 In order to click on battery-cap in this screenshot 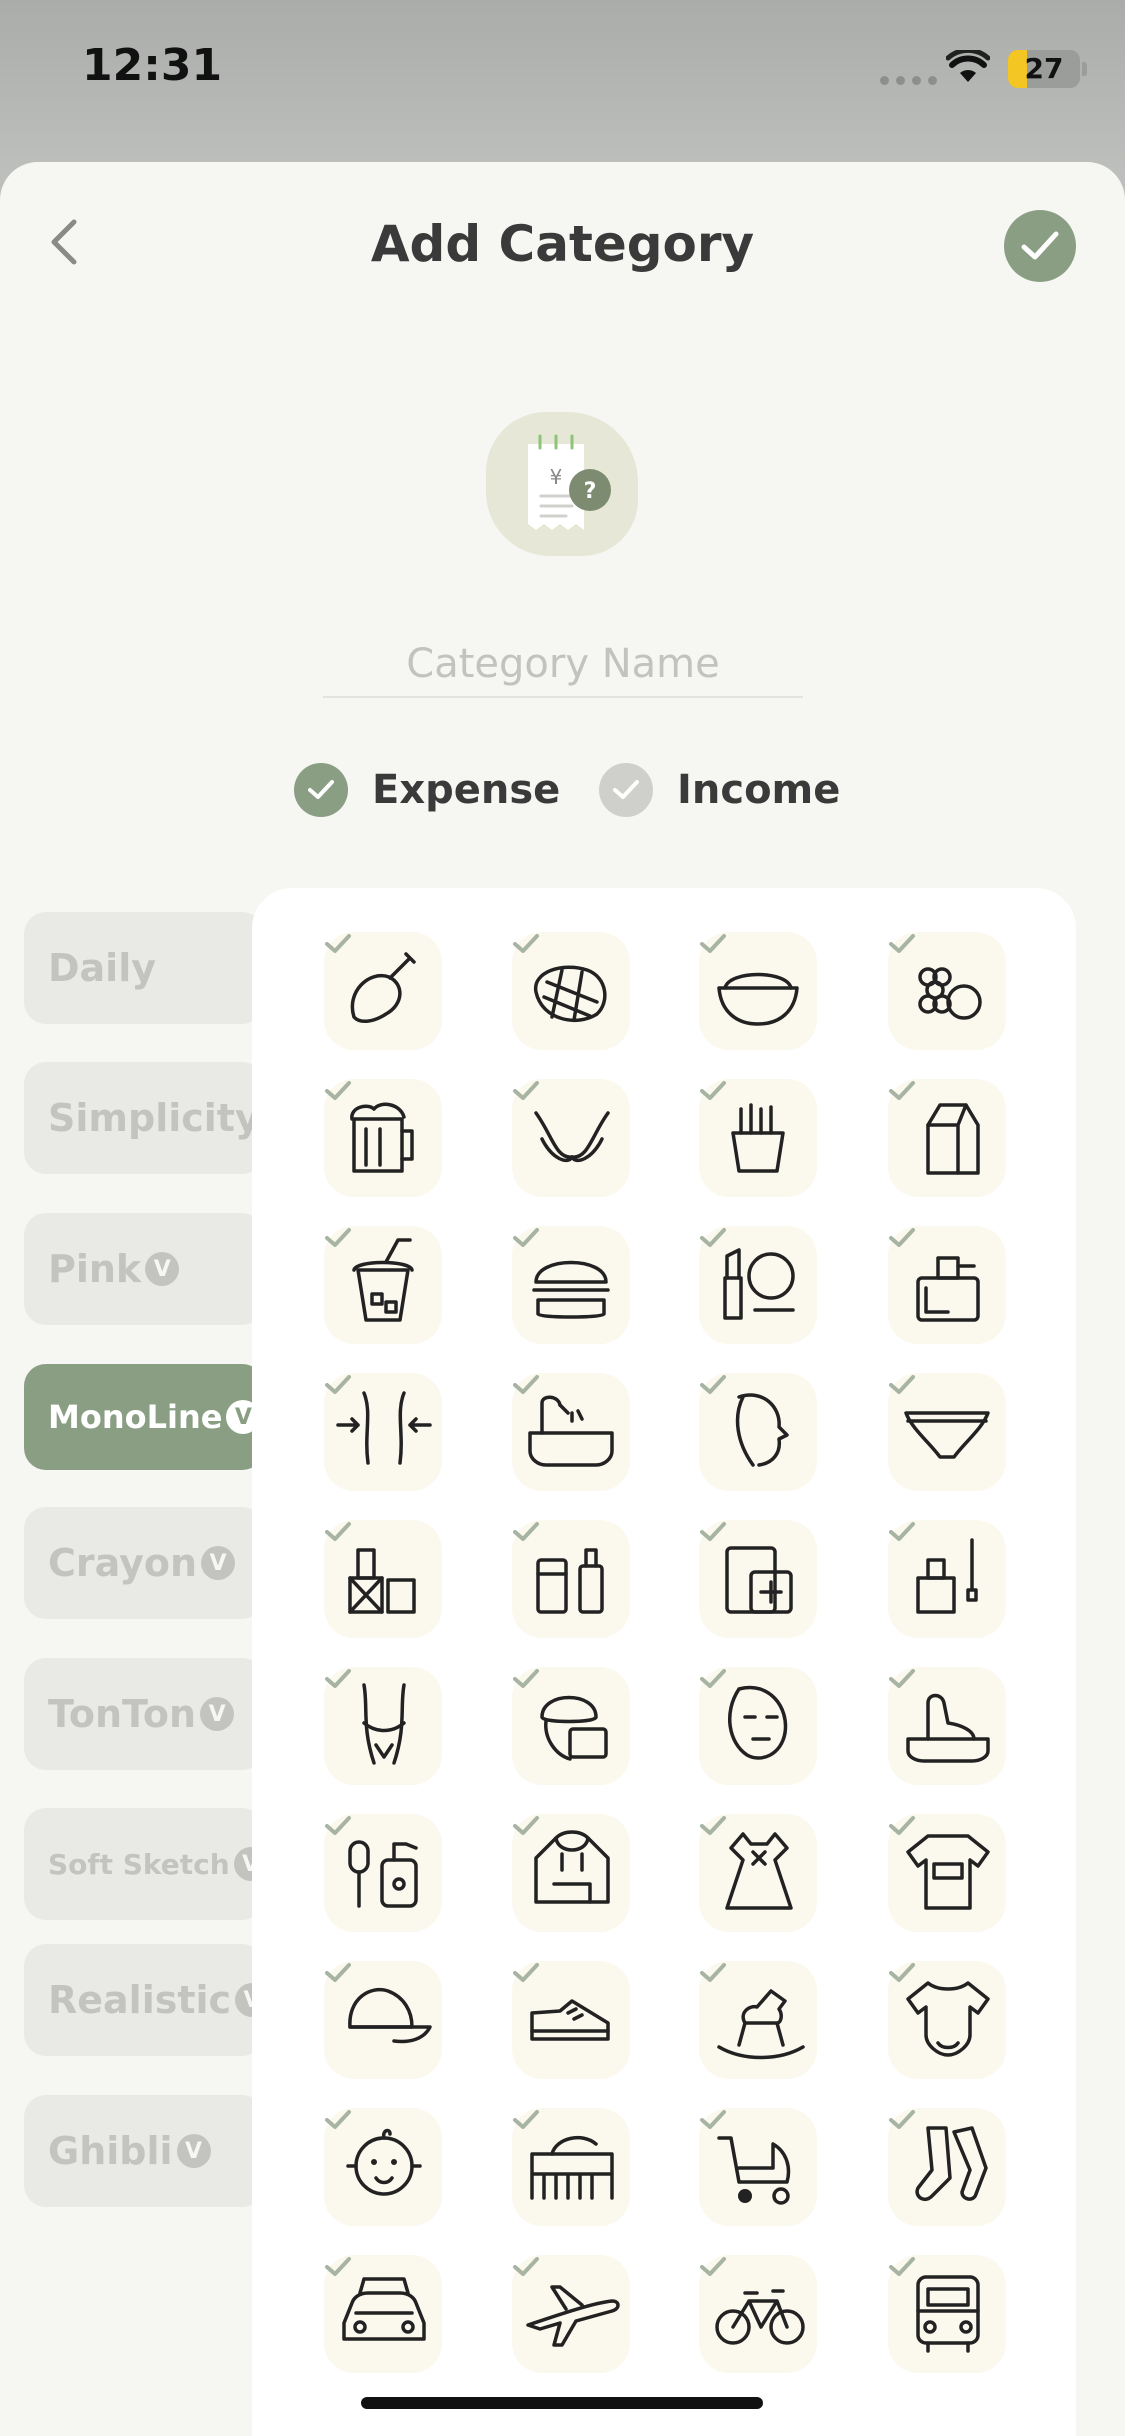, I will do `click(1084, 69)`.